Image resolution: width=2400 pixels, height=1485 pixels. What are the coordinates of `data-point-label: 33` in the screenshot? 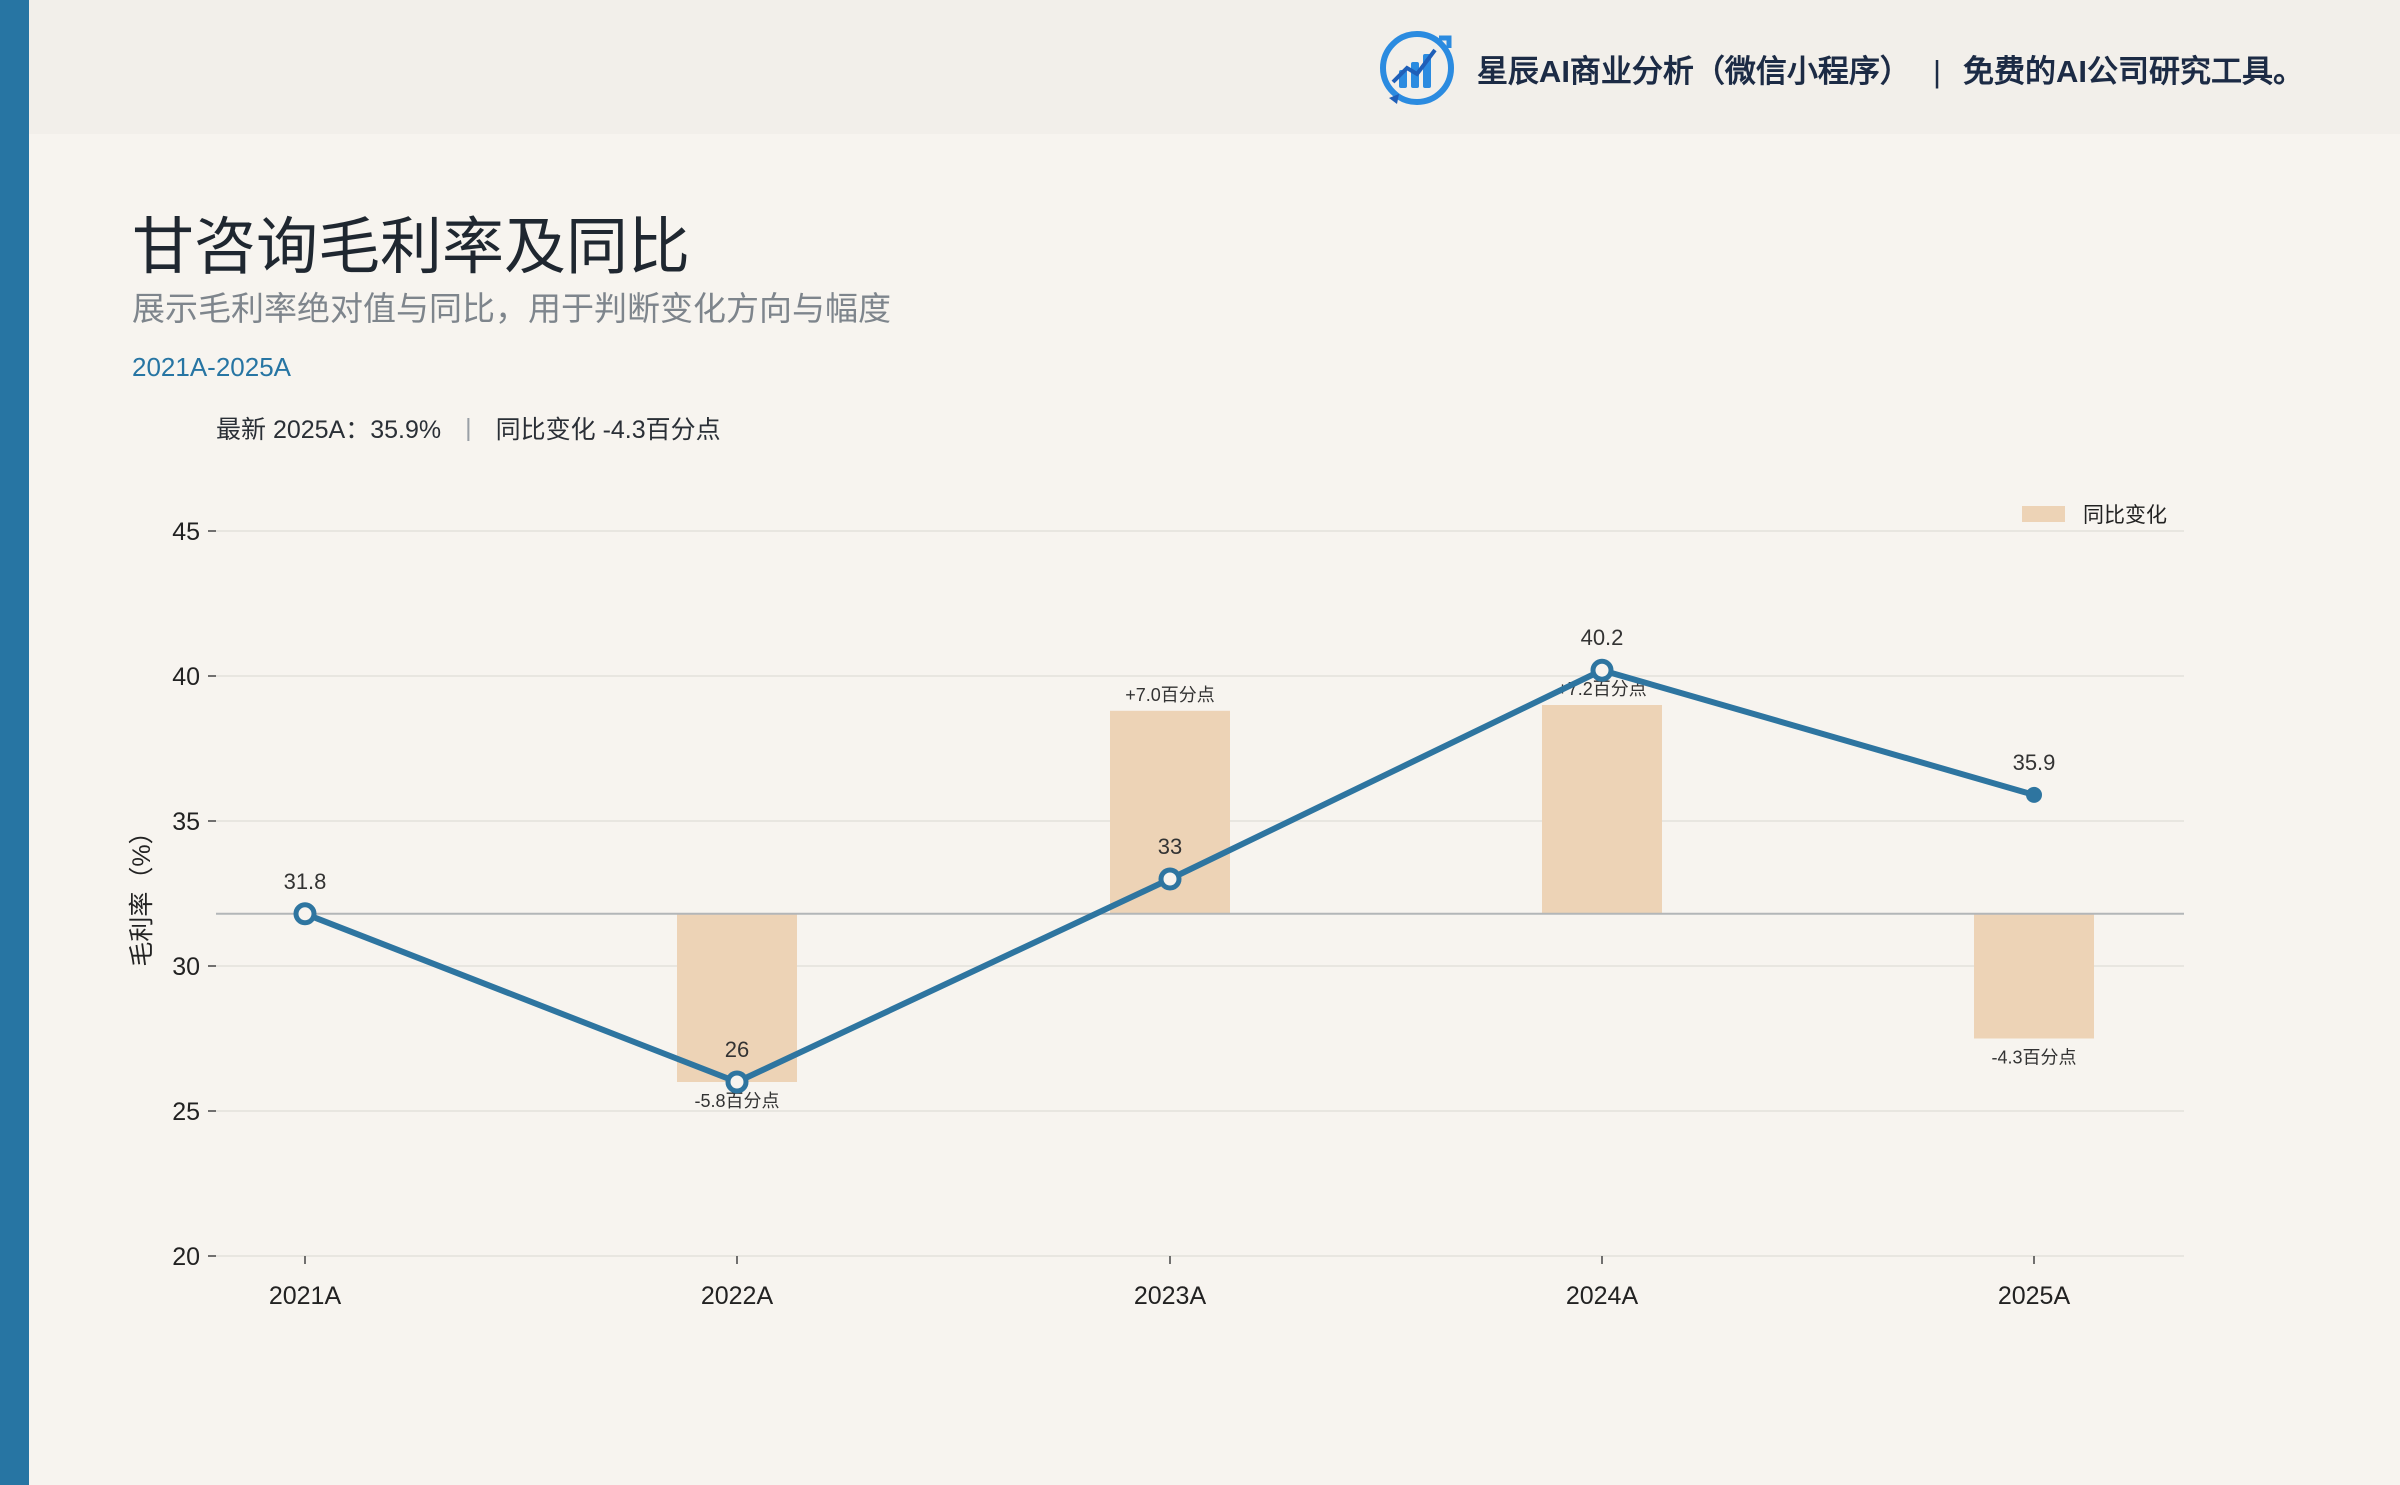 It's located at (1170, 846).